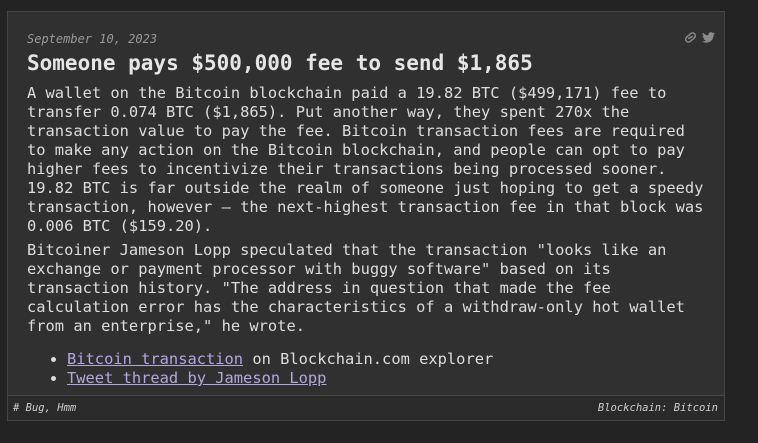 This screenshot has width=758, height=443. Describe the element at coordinates (366, 407) in the screenshot. I see `post-footer: # Bug, Hmm Blockchain: Bitcoin` at that location.